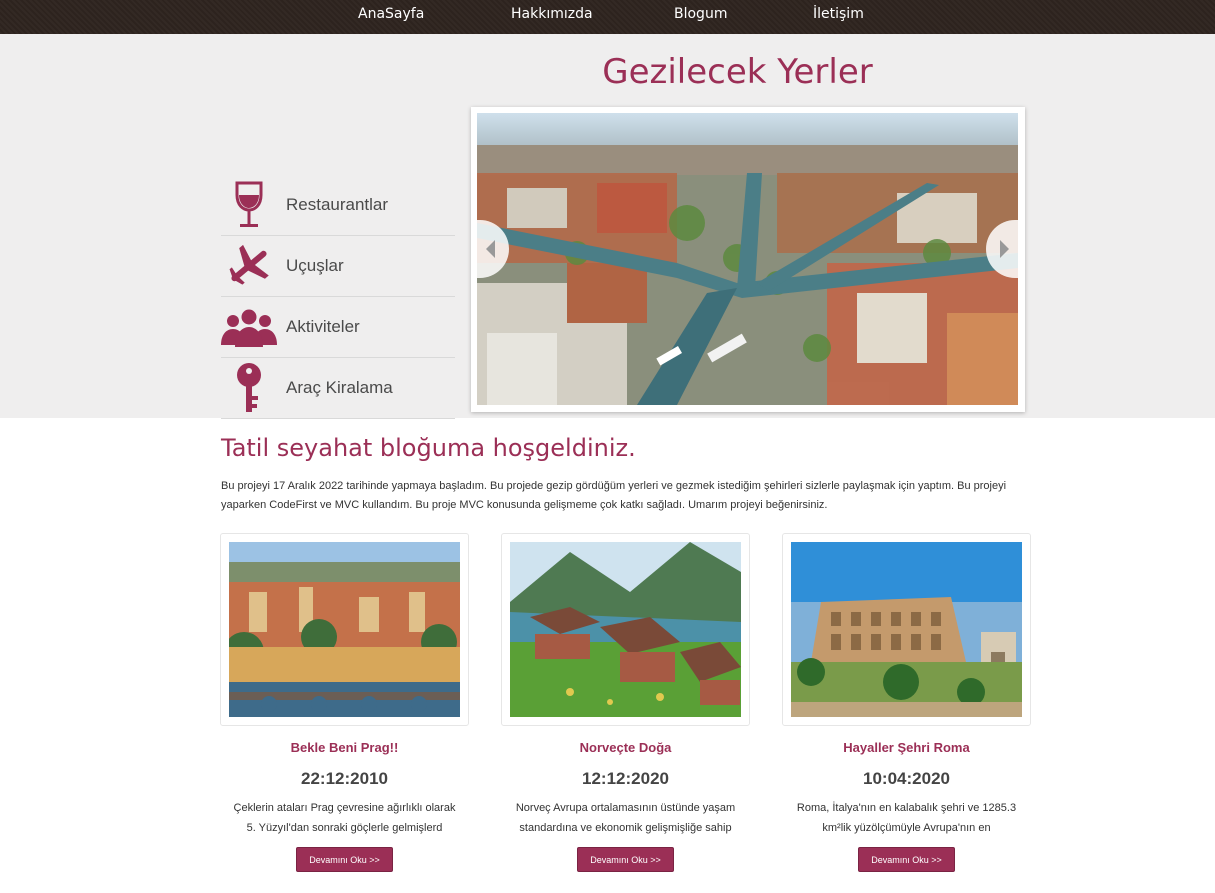  Describe the element at coordinates (249, 205) in the screenshot. I see `wine-glass-icon` at that location.